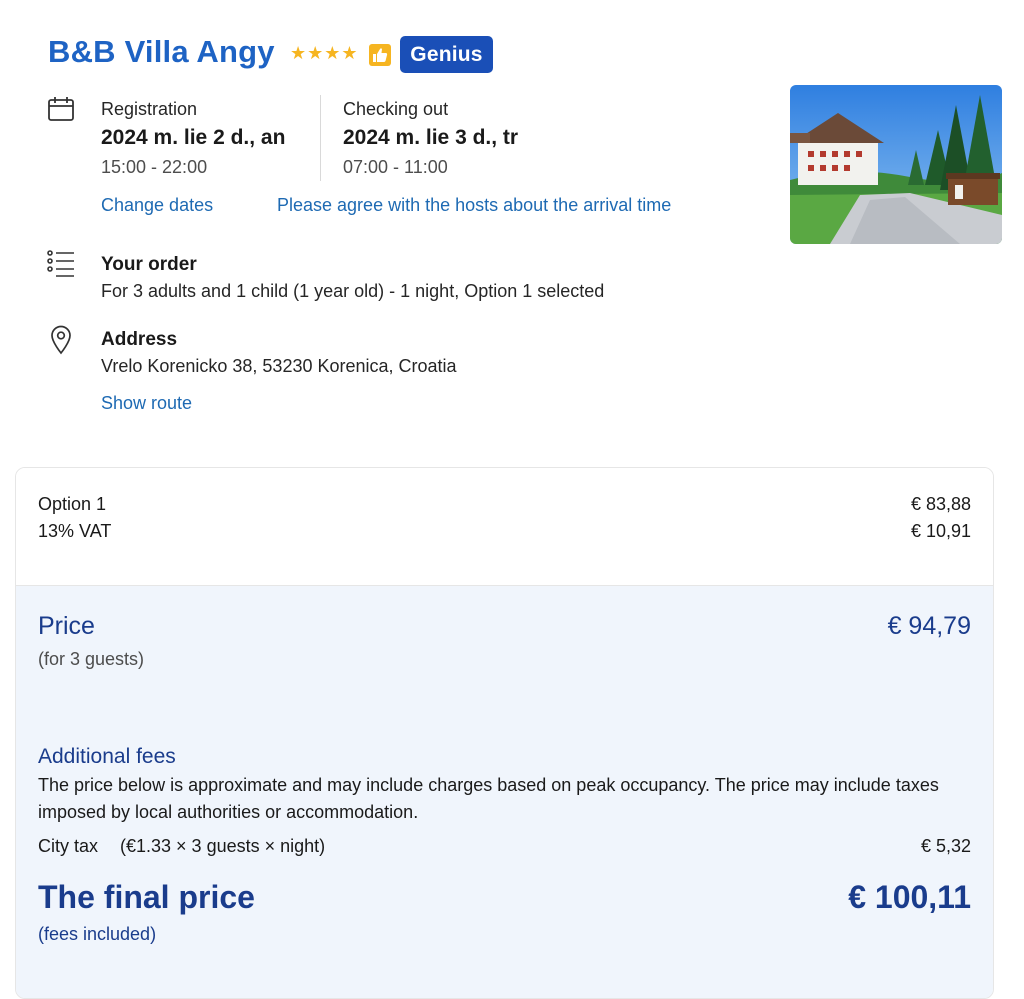  What do you see at coordinates (940, 531) in the screenshot?
I see `vat-value: € 10,91` at bounding box center [940, 531].